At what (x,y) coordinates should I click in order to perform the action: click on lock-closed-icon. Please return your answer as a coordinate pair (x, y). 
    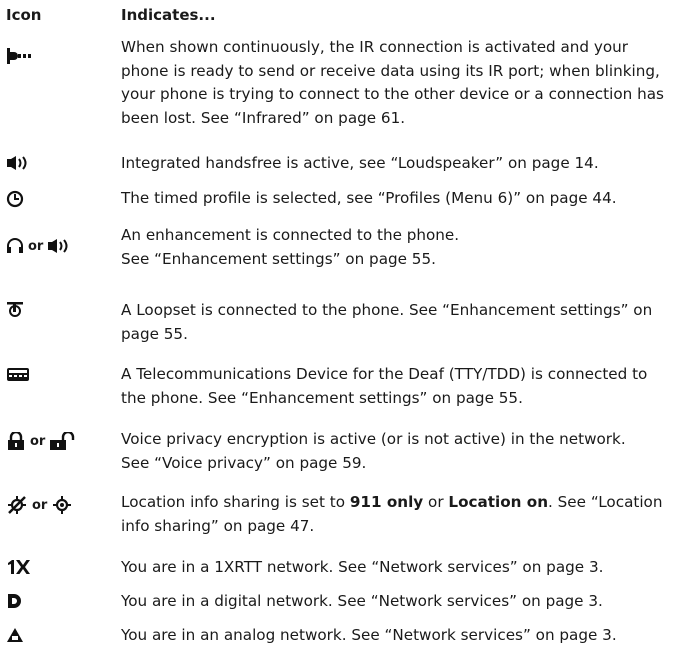
    Looking at the image, I should click on (16, 441).